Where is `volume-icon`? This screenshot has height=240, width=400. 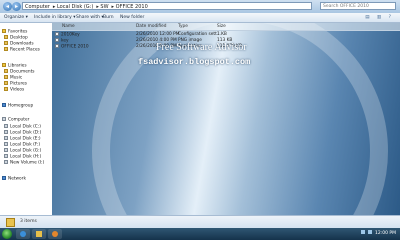 volume-icon is located at coordinates (370, 232).